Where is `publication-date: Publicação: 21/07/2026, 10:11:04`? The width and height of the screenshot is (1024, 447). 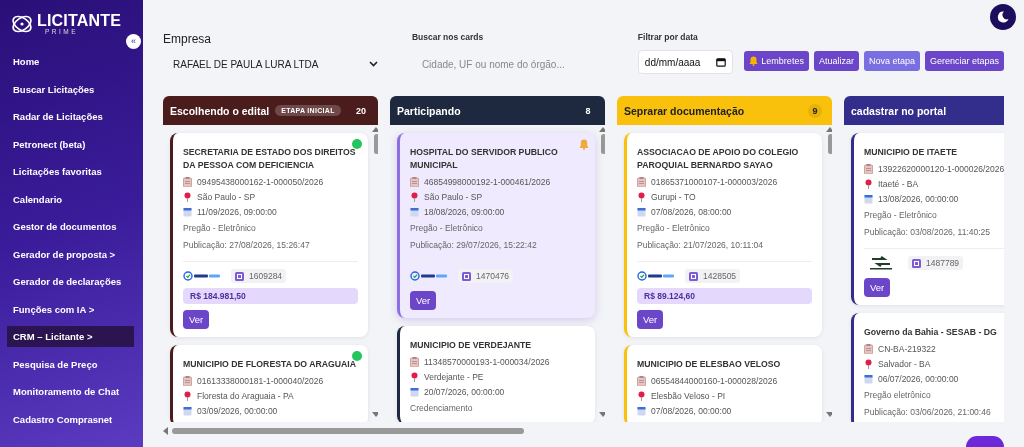
publication-date: Publicação: 21/07/2026, 10:11:04 is located at coordinates (701, 245).